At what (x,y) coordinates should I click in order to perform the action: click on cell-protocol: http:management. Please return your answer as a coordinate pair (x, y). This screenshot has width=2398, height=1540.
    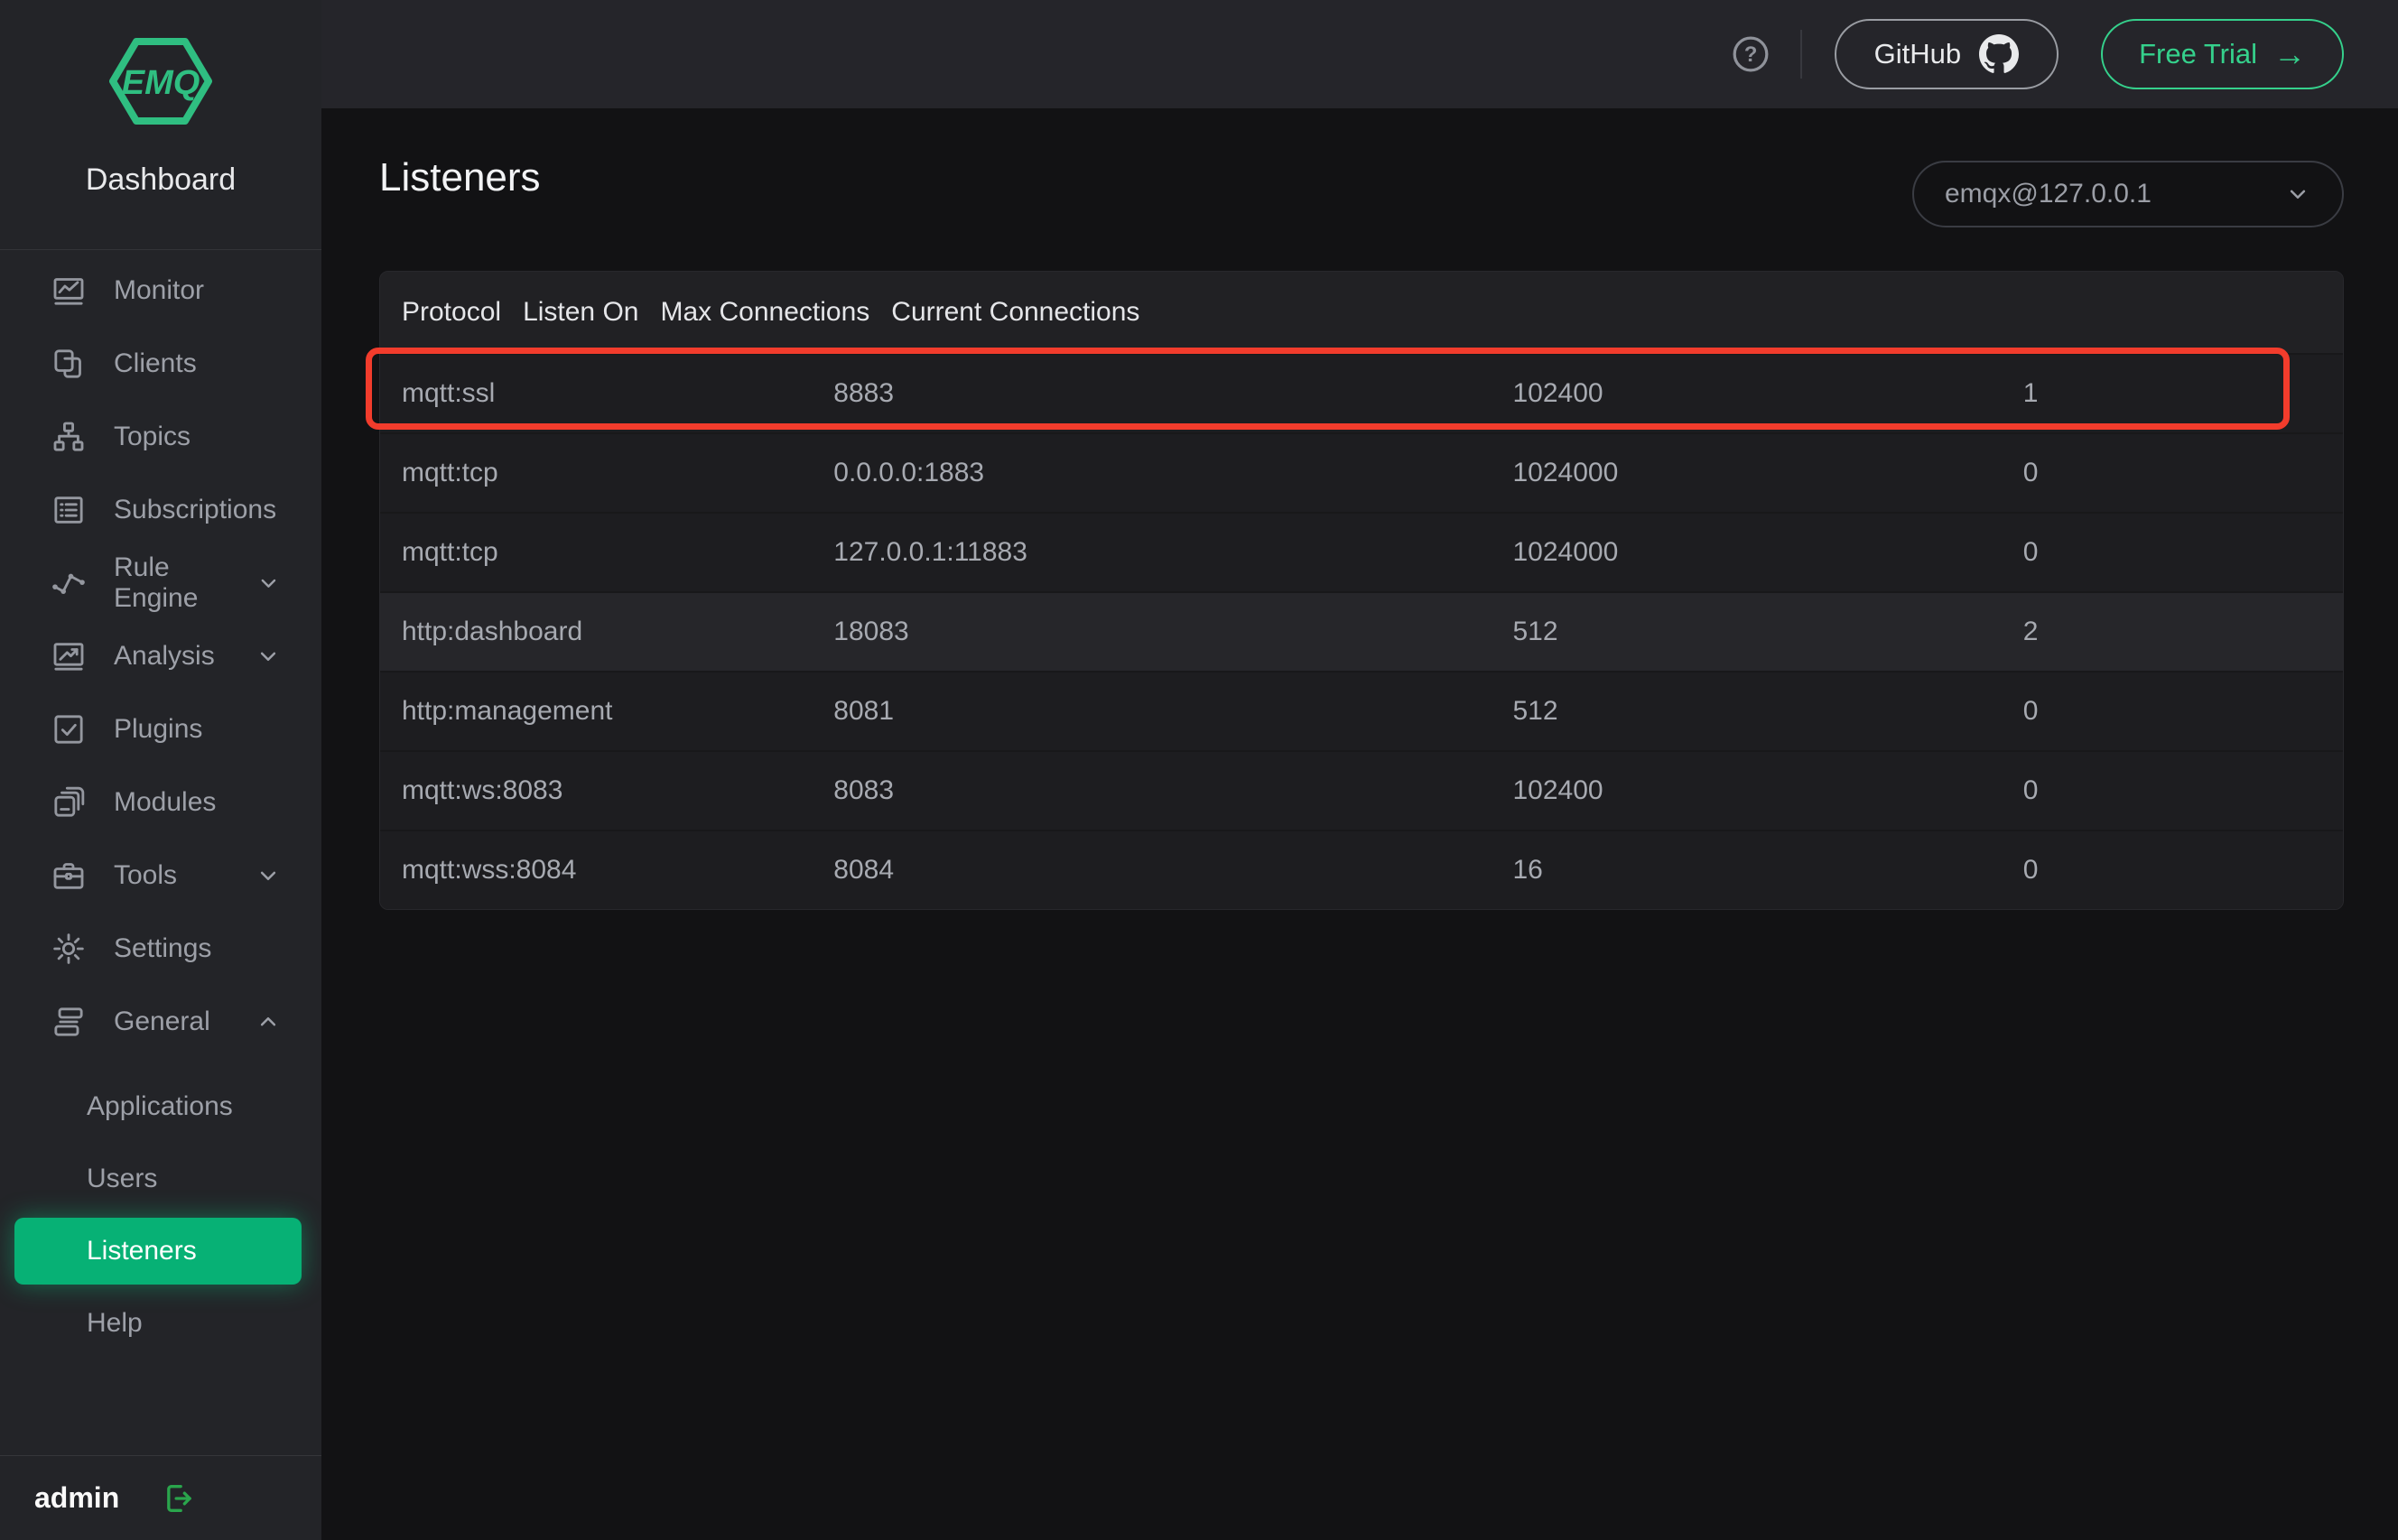
    Looking at the image, I should click on (507, 711).